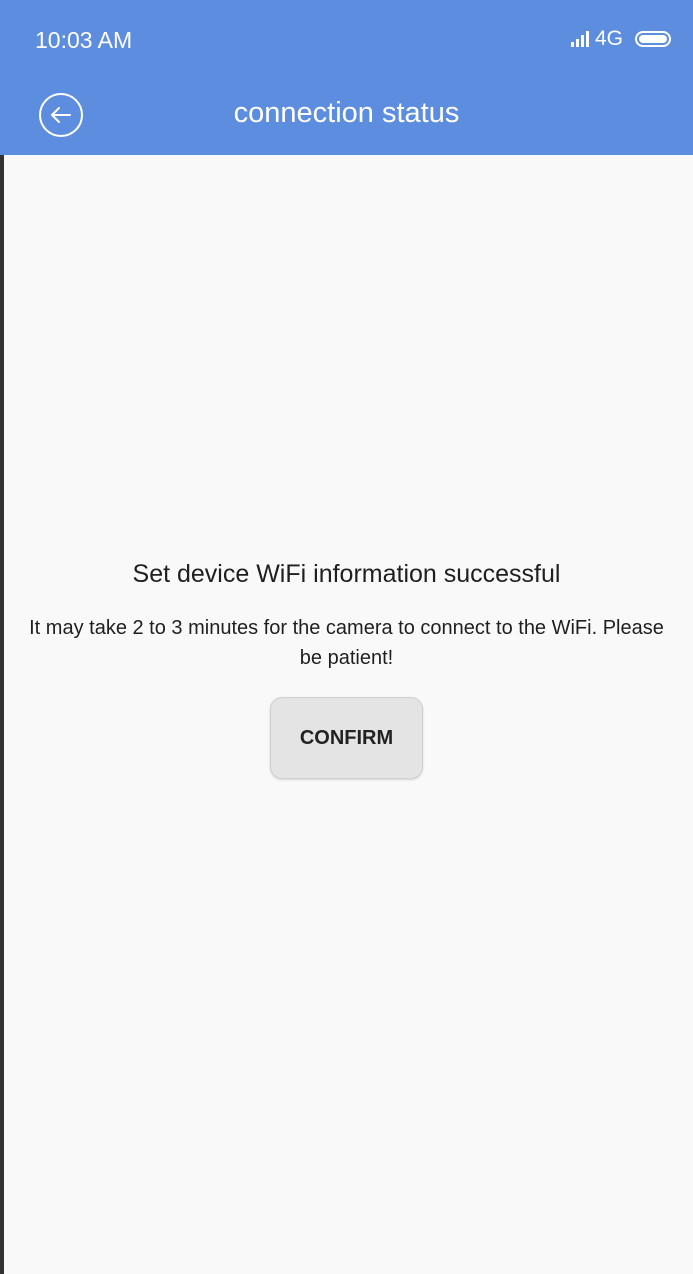 The height and width of the screenshot is (1274, 693). I want to click on app-bar: 10:03 AM 4G connection status, so click(346, 77).